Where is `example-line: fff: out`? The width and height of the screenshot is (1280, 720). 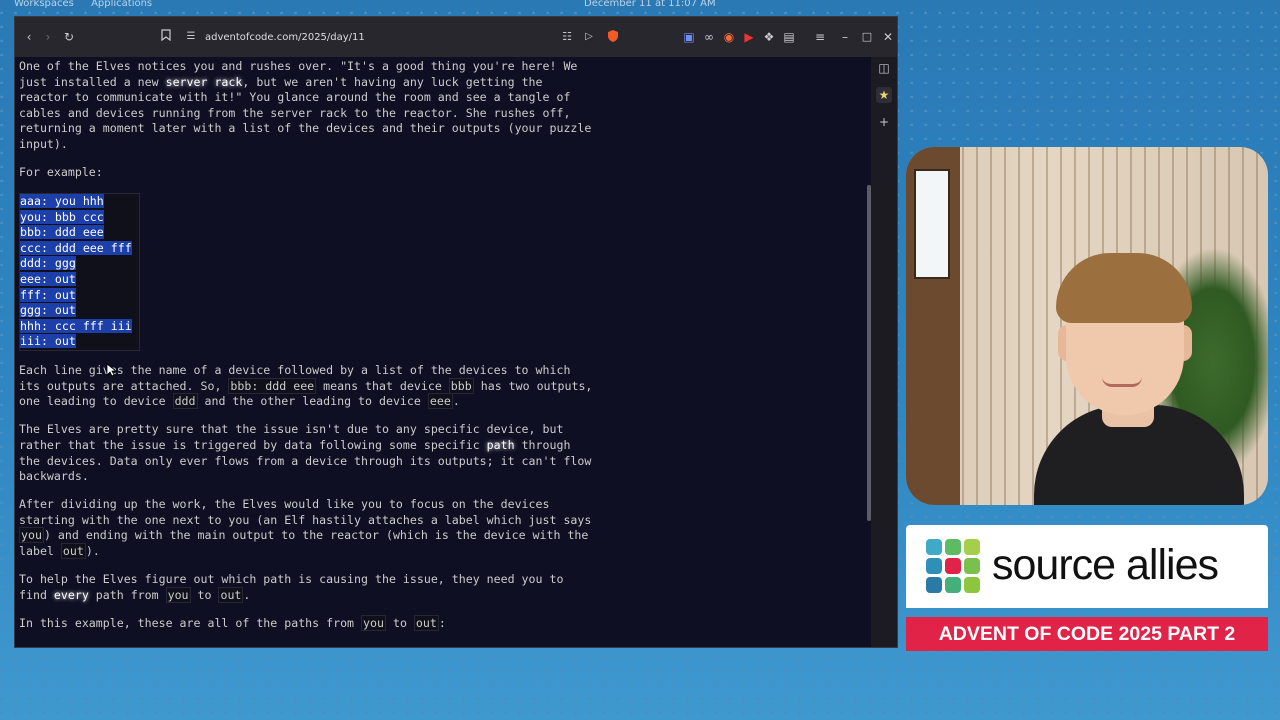 example-line: fff: out is located at coordinates (48, 294).